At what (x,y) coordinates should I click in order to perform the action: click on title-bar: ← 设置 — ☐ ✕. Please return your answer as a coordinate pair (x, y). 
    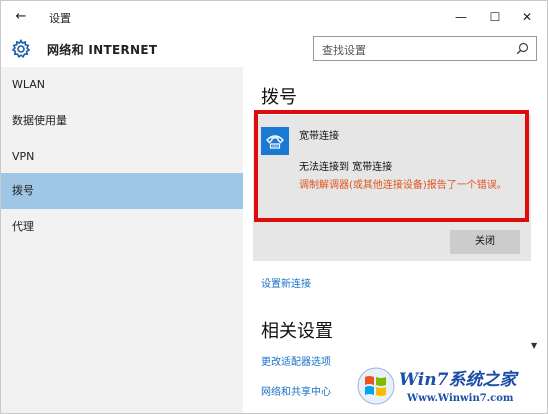
    Looking at the image, I should click on (274, 17).